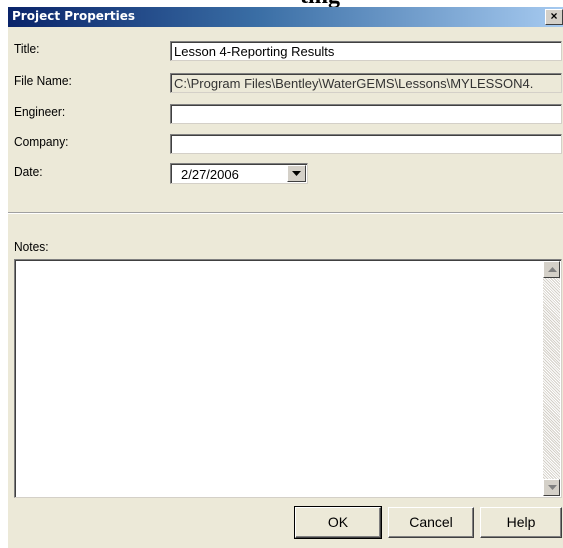 The image size is (563, 548). I want to click on date-dropdown-button, so click(296, 173).